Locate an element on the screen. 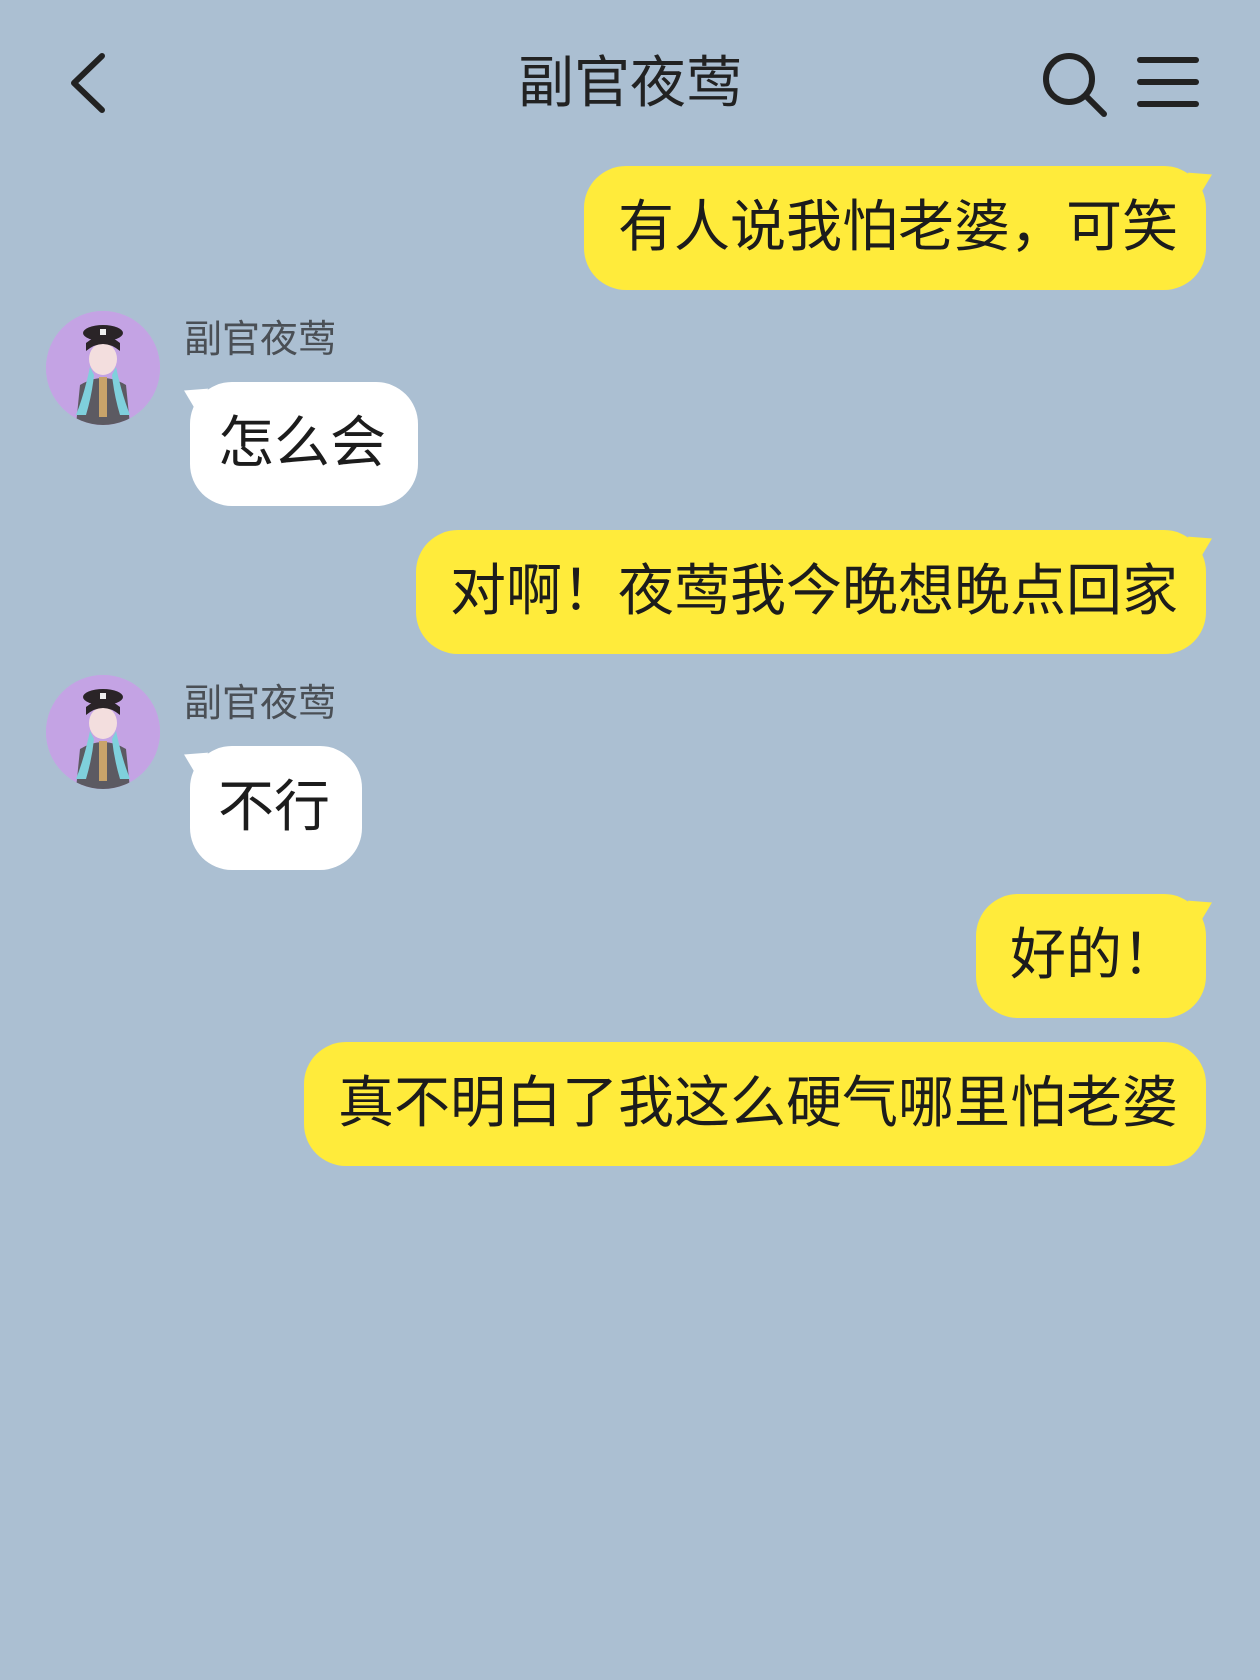 The width and height of the screenshot is (1260, 1680). sent-message-bubble: 有人说我怕老婆，可笑 is located at coordinates (895, 228).